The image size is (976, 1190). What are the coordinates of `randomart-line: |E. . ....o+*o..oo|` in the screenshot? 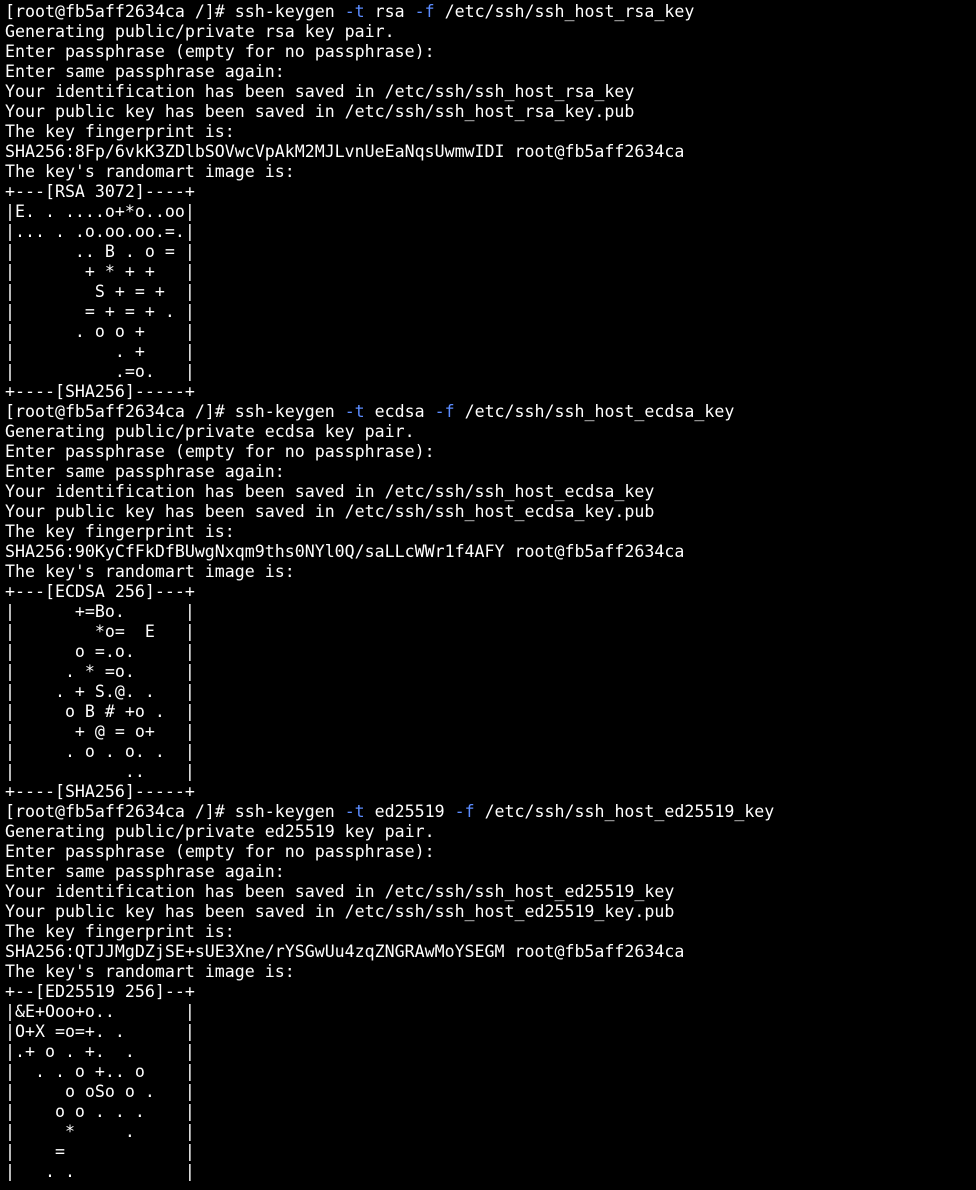 It's located at (100, 211).